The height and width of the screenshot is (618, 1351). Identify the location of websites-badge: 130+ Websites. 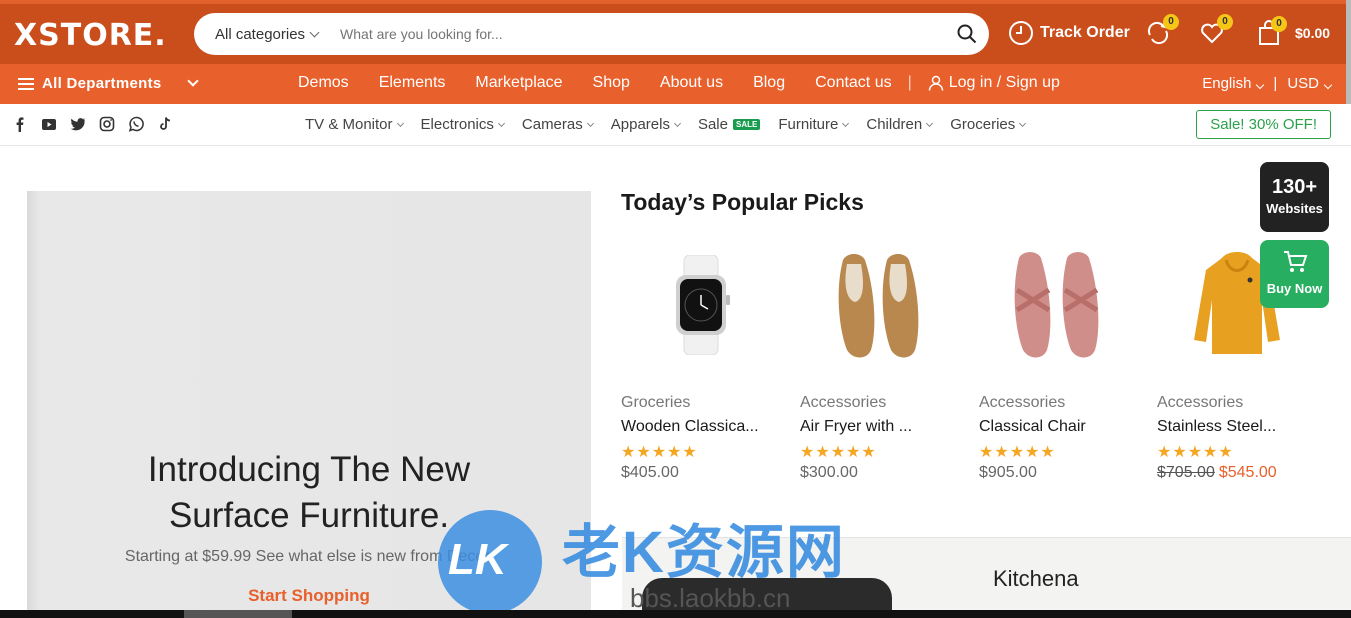
(1294, 197).